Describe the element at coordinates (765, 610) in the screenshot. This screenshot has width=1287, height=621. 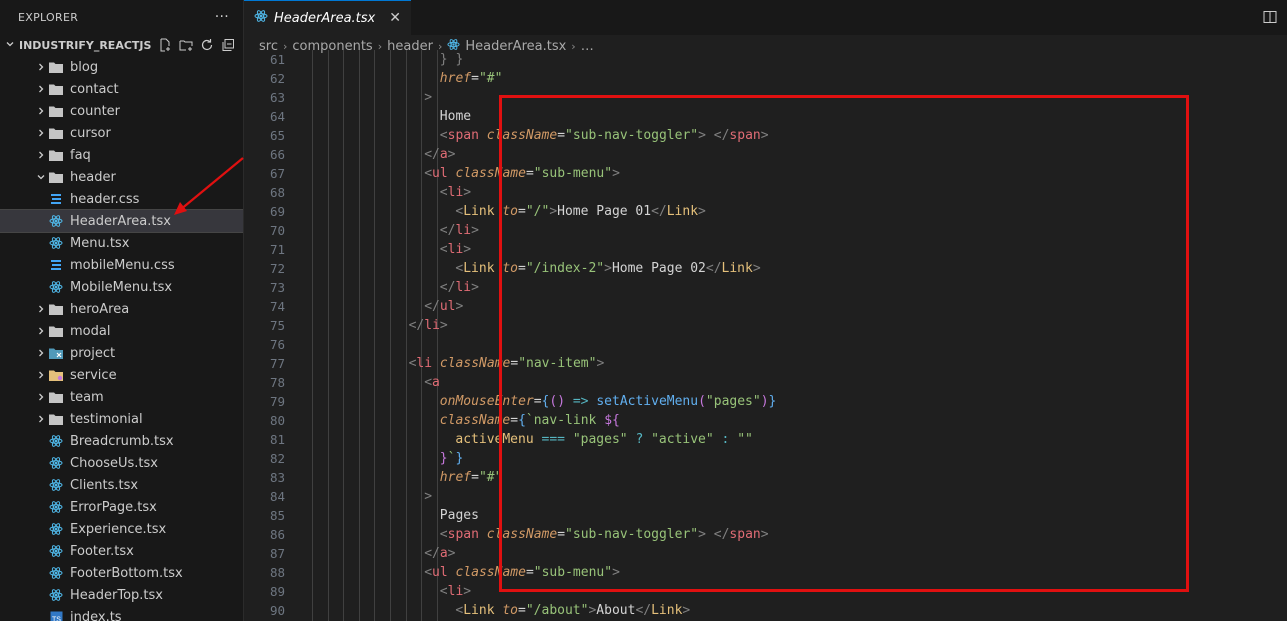
I see `code-line: 90 <Link to="/about">About</Link>` at that location.